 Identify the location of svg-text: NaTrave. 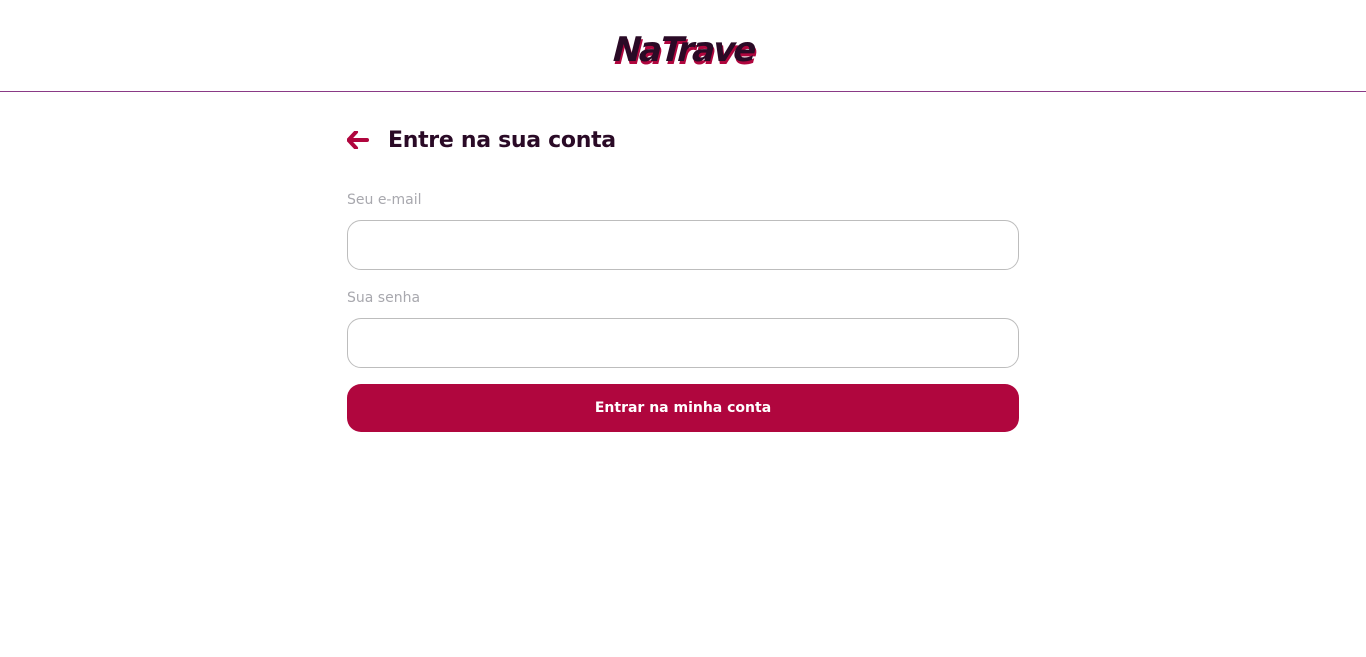
(683, 49).